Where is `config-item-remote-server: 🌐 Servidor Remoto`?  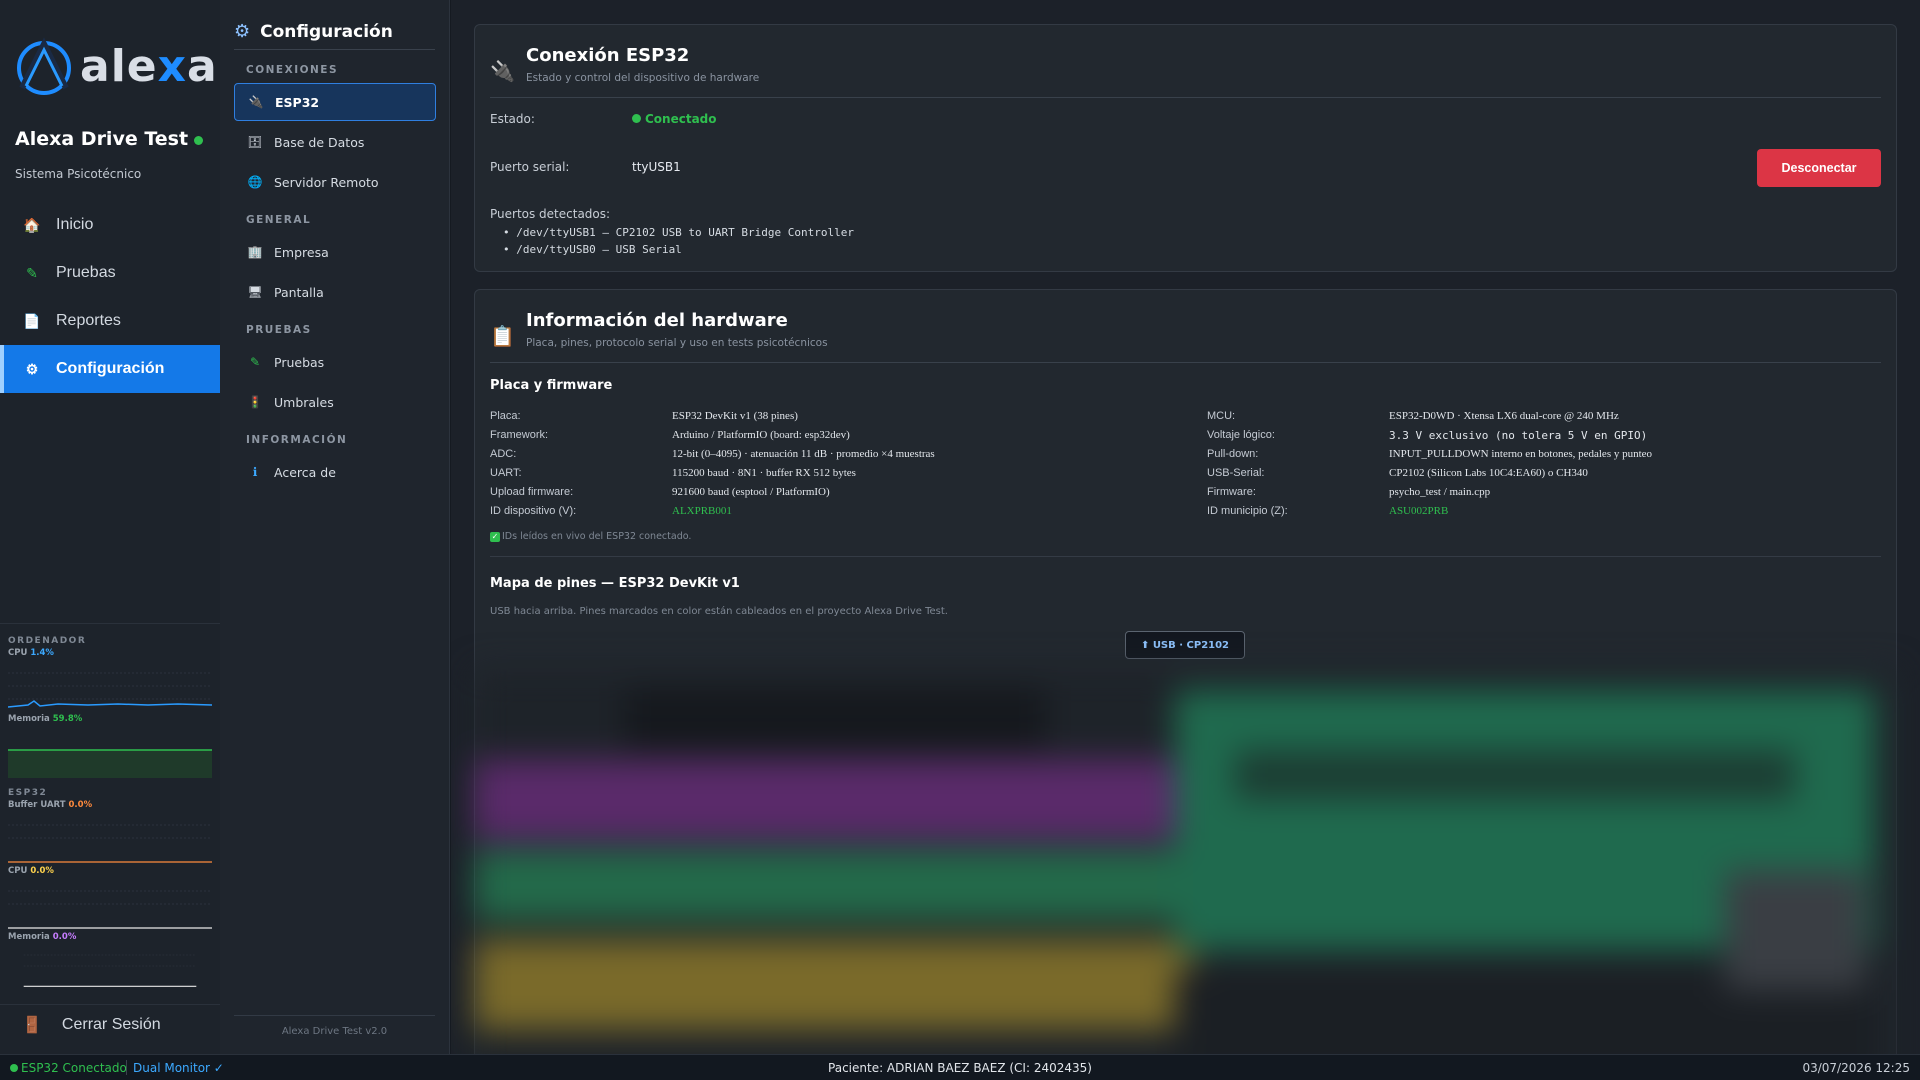
config-item-remote-server: 🌐 Servidor Remoto is located at coordinates (335, 182).